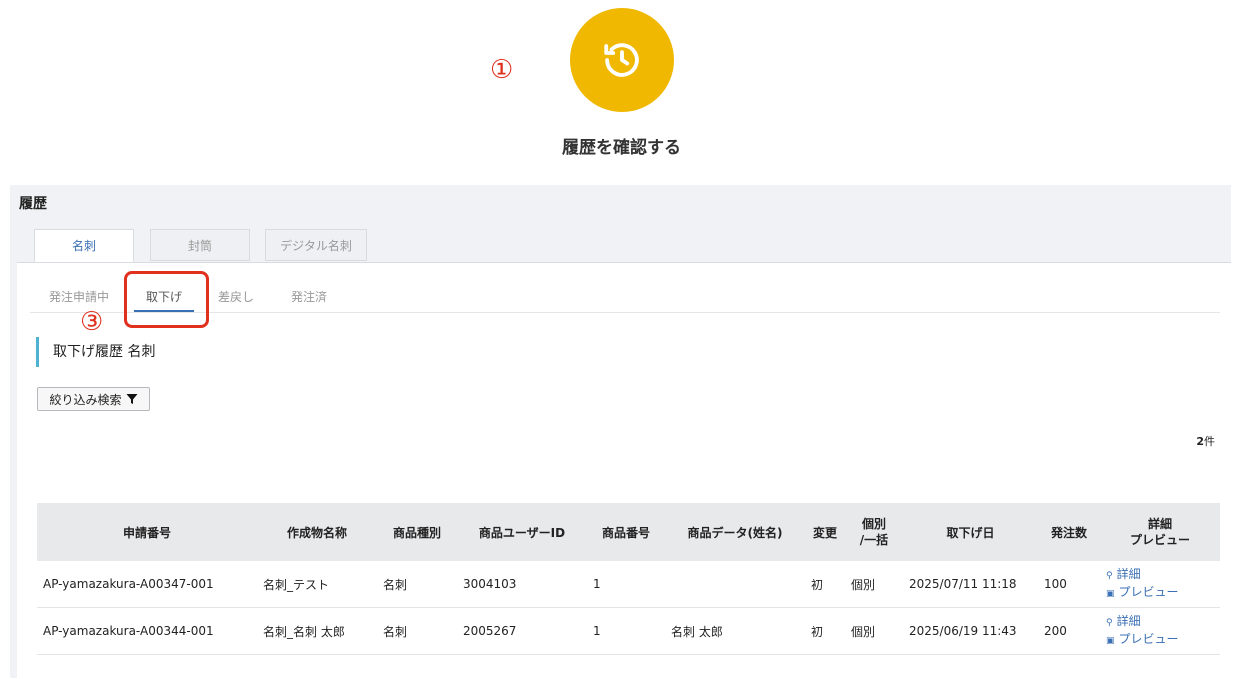 This screenshot has width=1249, height=679. Describe the element at coordinates (502, 70) in the screenshot. I see `step-1-annotation: ①` at that location.